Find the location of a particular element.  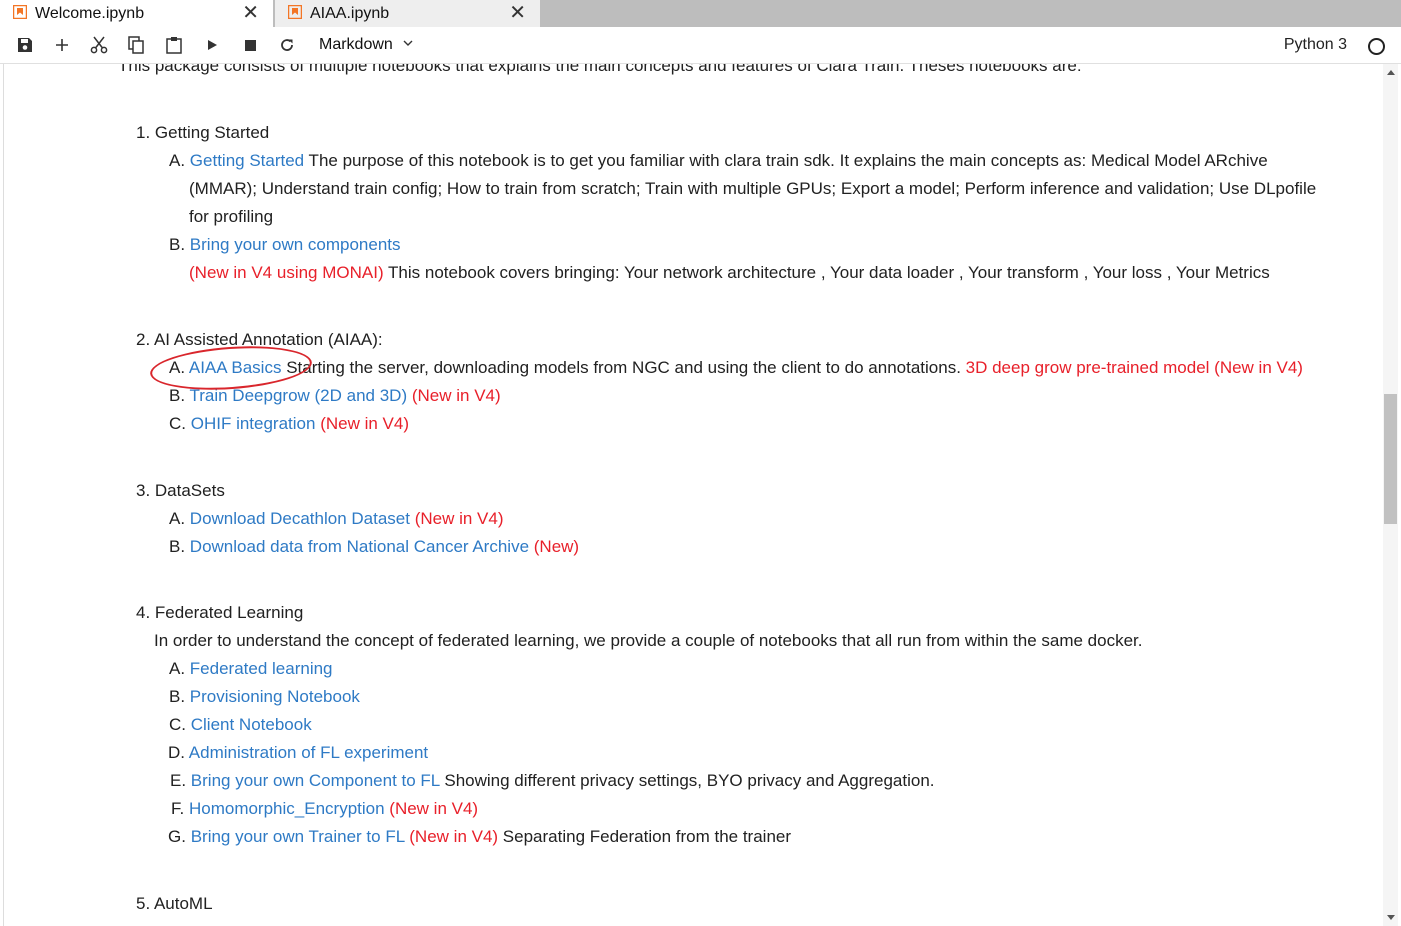

tab-welcome: Welcome.ipynb ✕ is located at coordinates (137, 13).